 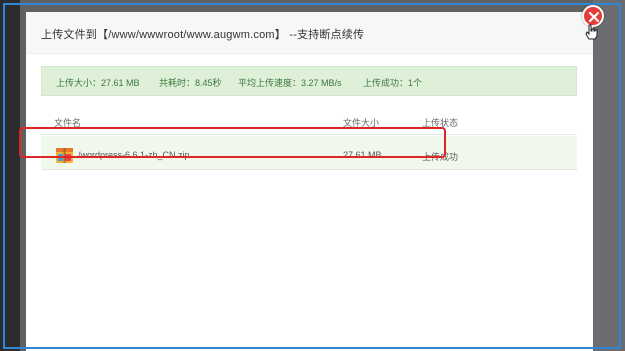 What do you see at coordinates (98, 83) in the screenshot?
I see `summary-upload-size: 上传大小：27.61 MB` at bounding box center [98, 83].